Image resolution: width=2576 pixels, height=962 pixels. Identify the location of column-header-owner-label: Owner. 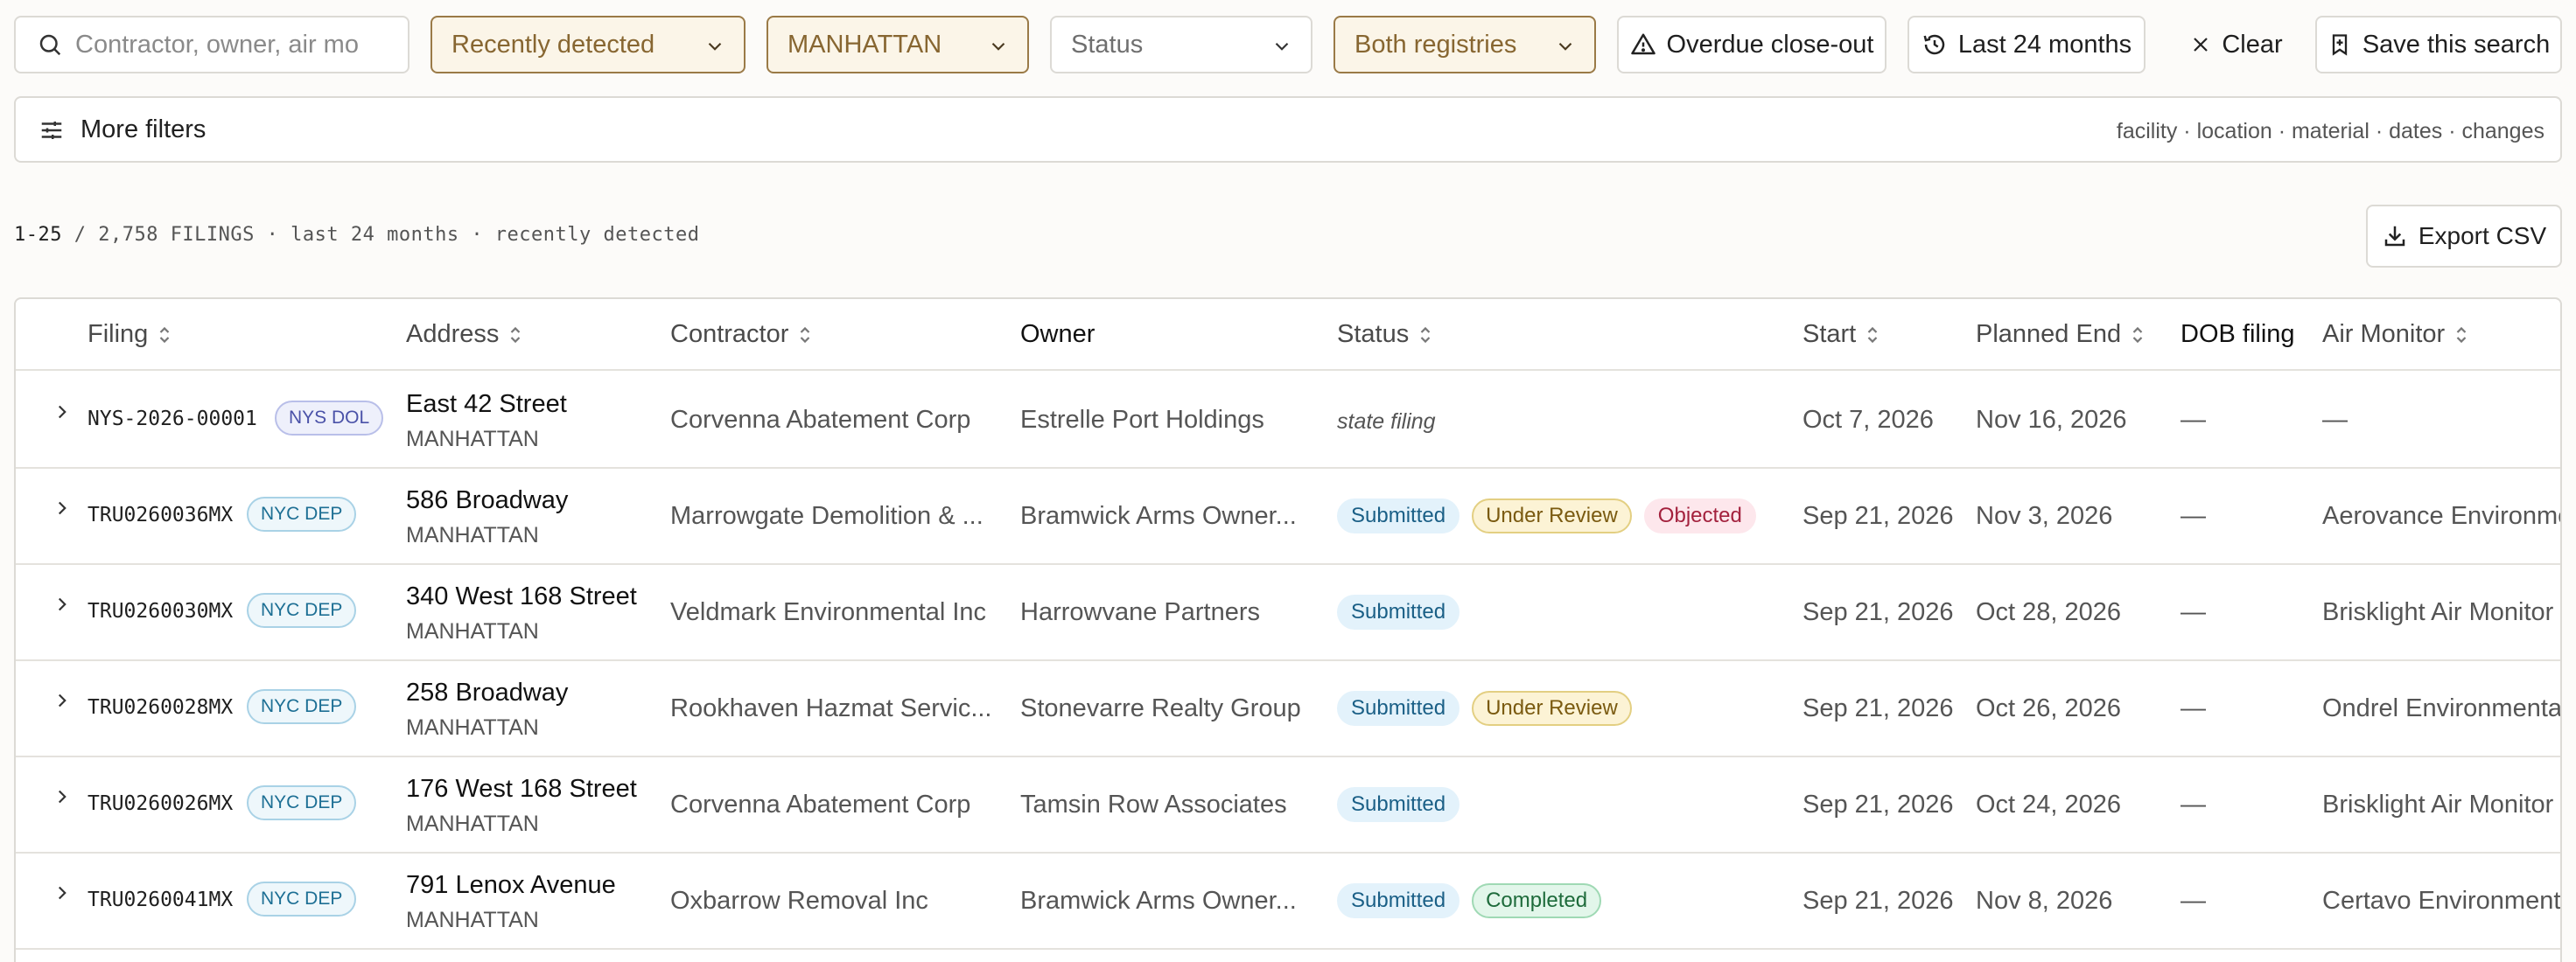
(1058, 334).